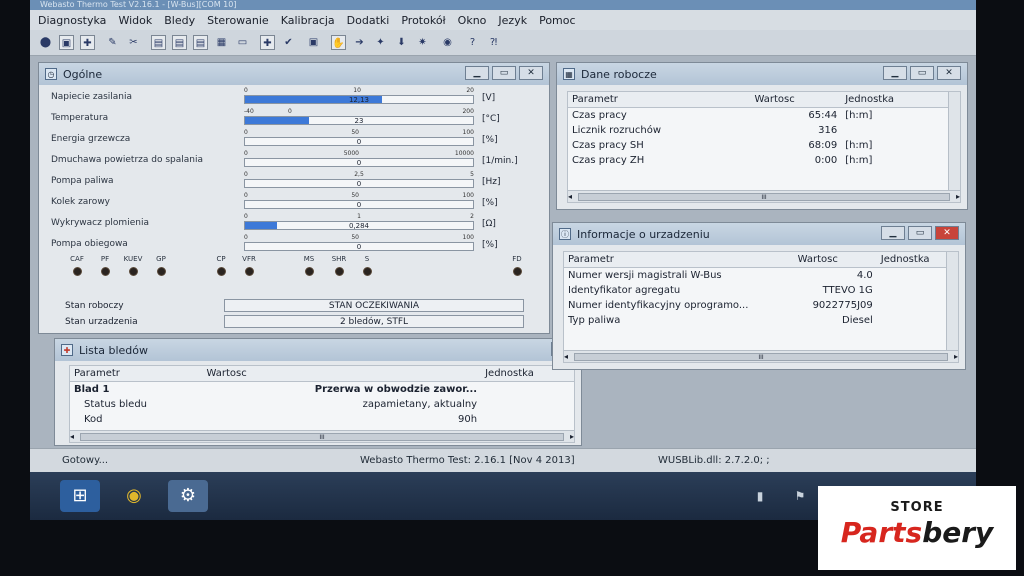  What do you see at coordinates (45, 42) in the screenshot?
I see `connect-icon: ⬤` at bounding box center [45, 42].